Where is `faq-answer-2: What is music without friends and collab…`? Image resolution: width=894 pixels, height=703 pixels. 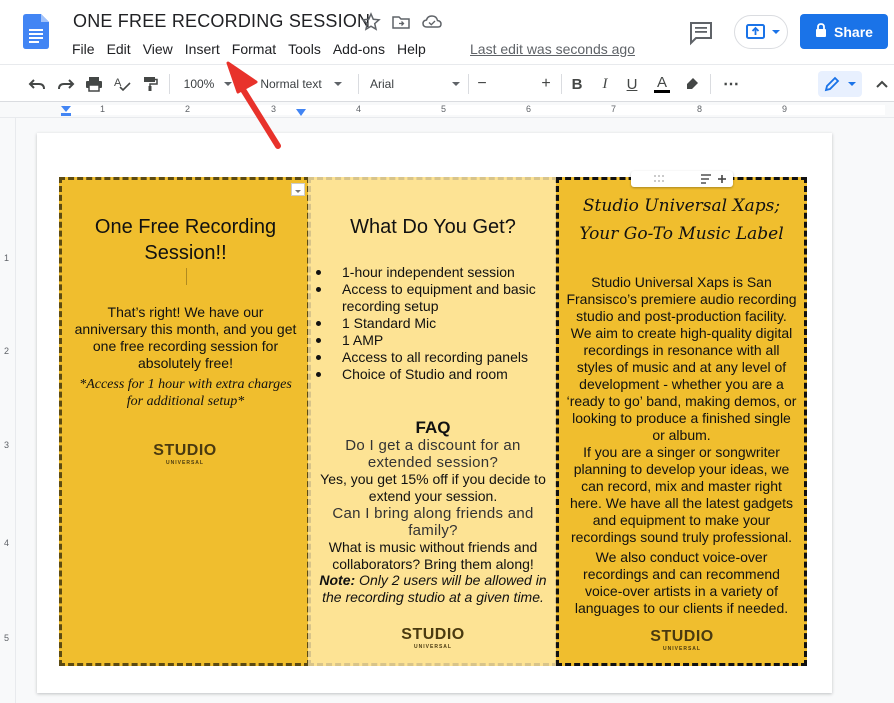 faq-answer-2: What is music without friends and collab… is located at coordinates (433, 555).